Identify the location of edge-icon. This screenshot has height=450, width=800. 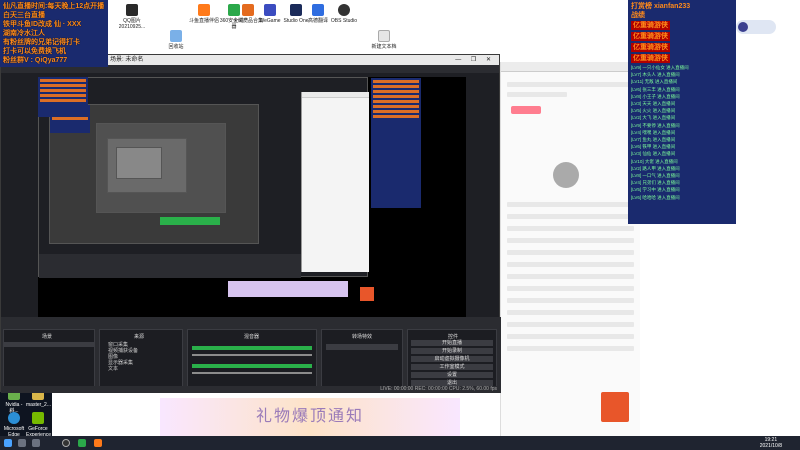
(14, 418).